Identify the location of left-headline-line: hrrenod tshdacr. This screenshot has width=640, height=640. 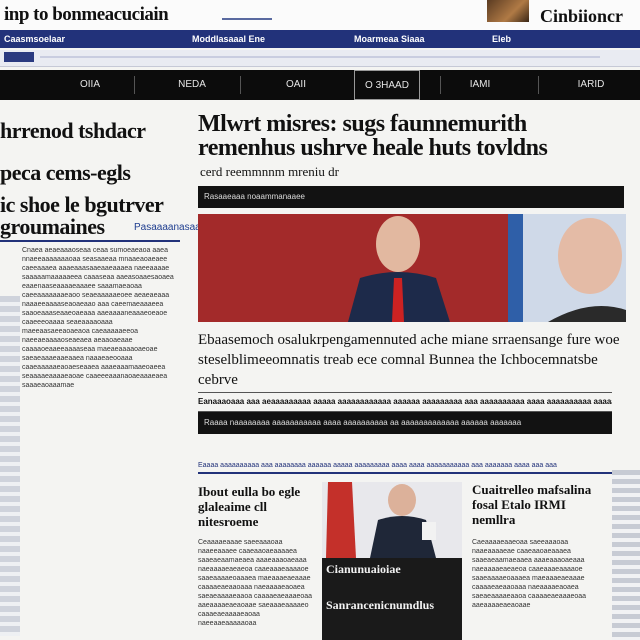
(73, 131).